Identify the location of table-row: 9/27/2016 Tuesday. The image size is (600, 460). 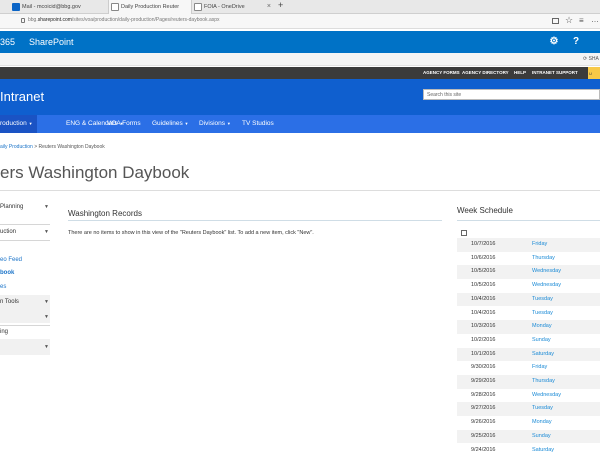
(528, 409).